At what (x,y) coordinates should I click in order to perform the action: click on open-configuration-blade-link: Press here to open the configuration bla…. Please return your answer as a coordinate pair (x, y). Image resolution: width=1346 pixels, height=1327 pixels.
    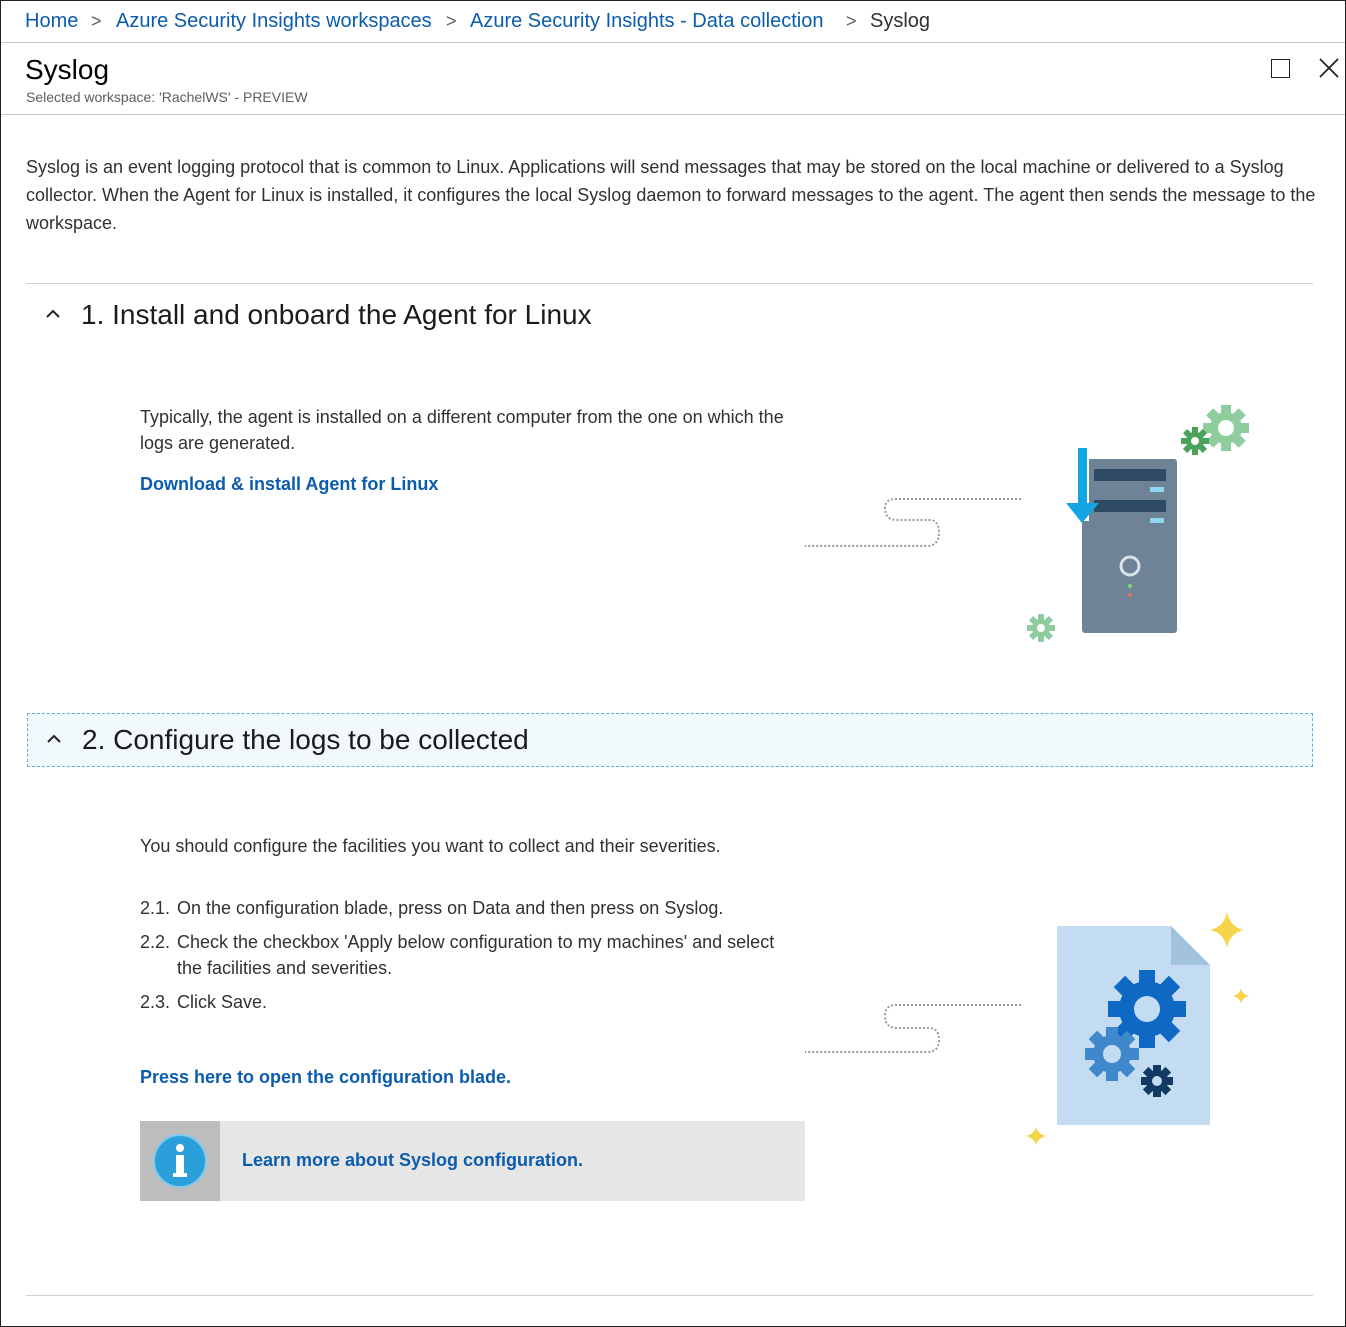
    Looking at the image, I should click on (325, 1077).